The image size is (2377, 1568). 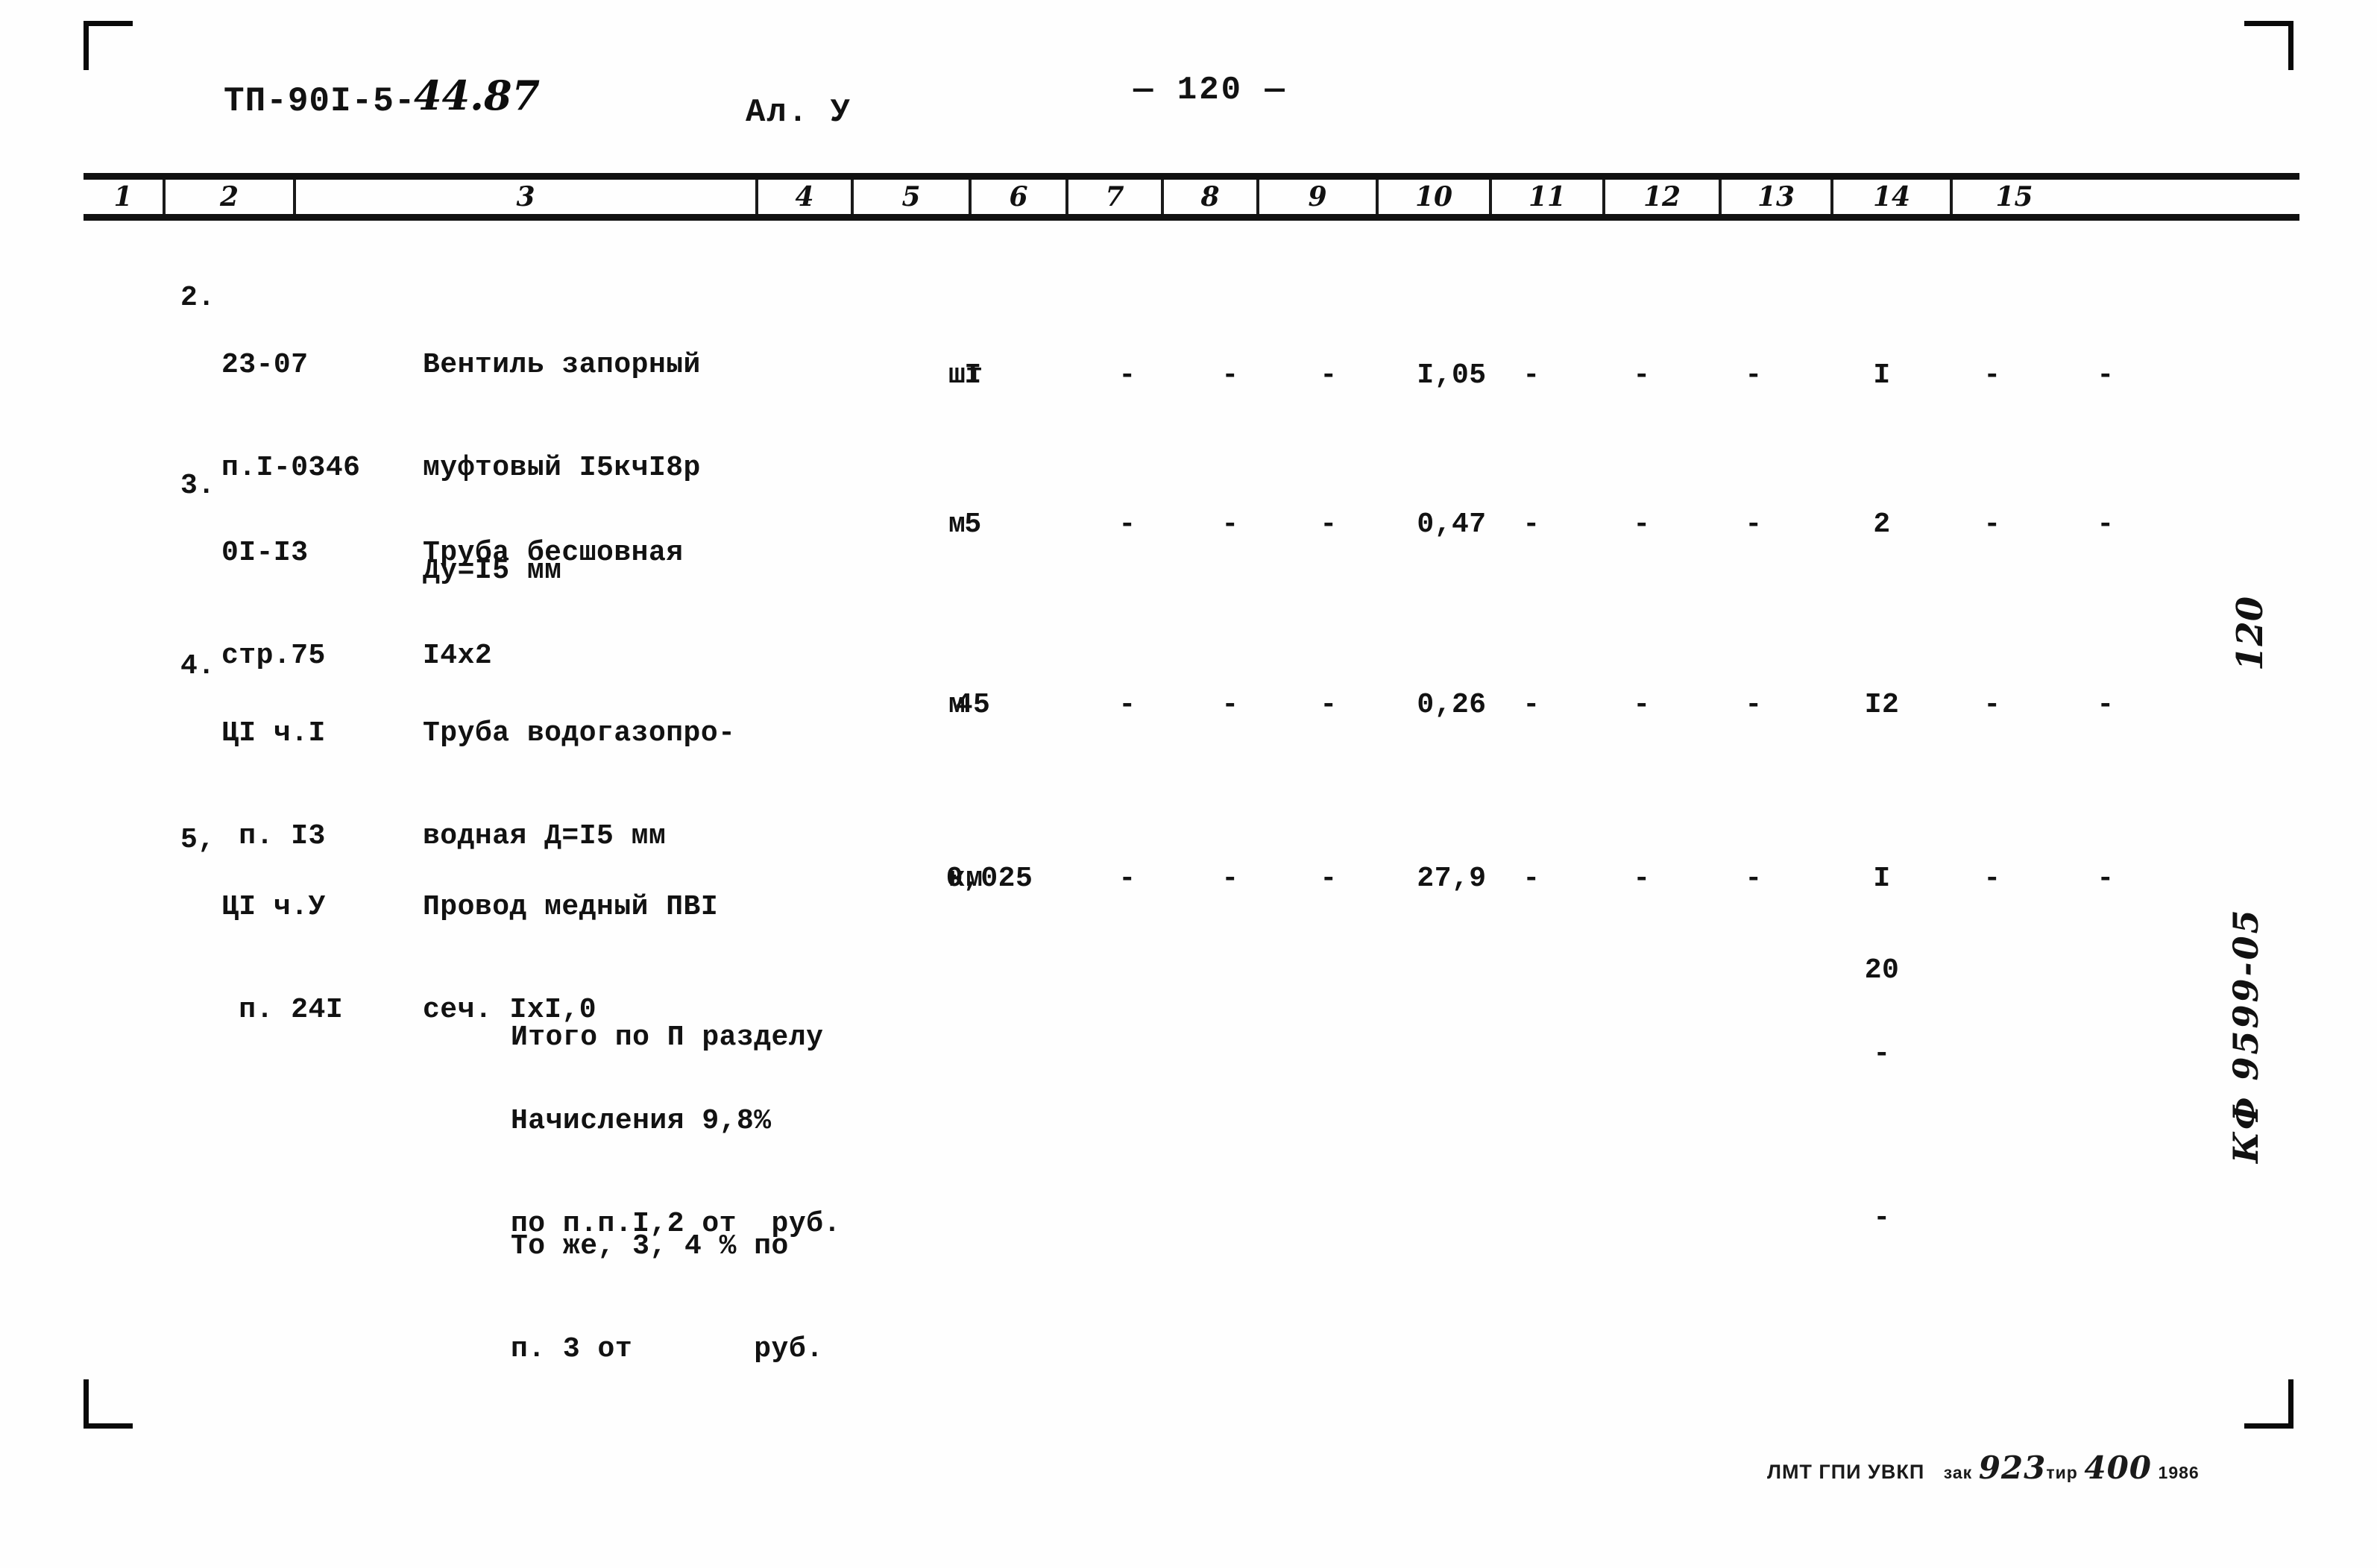 What do you see at coordinates (973, 705) in the screenshot?
I see `row-value-c5: 45` at bounding box center [973, 705].